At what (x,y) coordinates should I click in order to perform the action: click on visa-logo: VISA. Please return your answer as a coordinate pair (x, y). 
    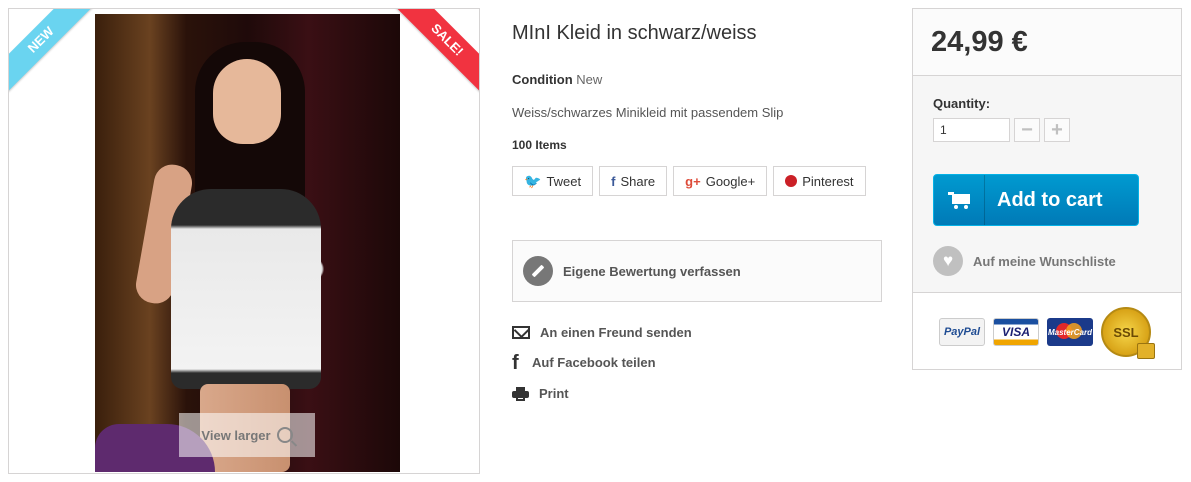
    Looking at the image, I should click on (1016, 332).